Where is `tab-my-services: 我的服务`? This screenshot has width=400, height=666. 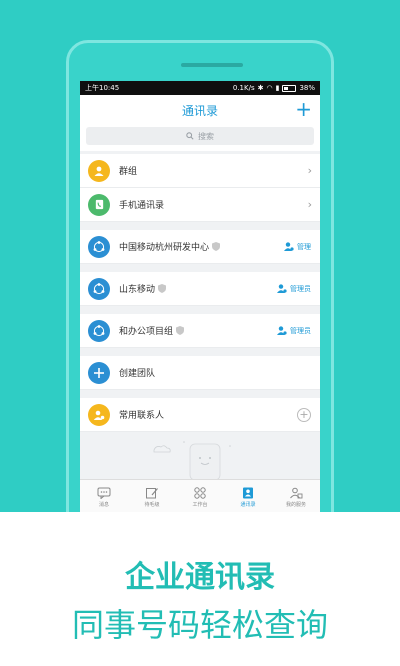 tab-my-services: 我的服务 is located at coordinates (296, 496).